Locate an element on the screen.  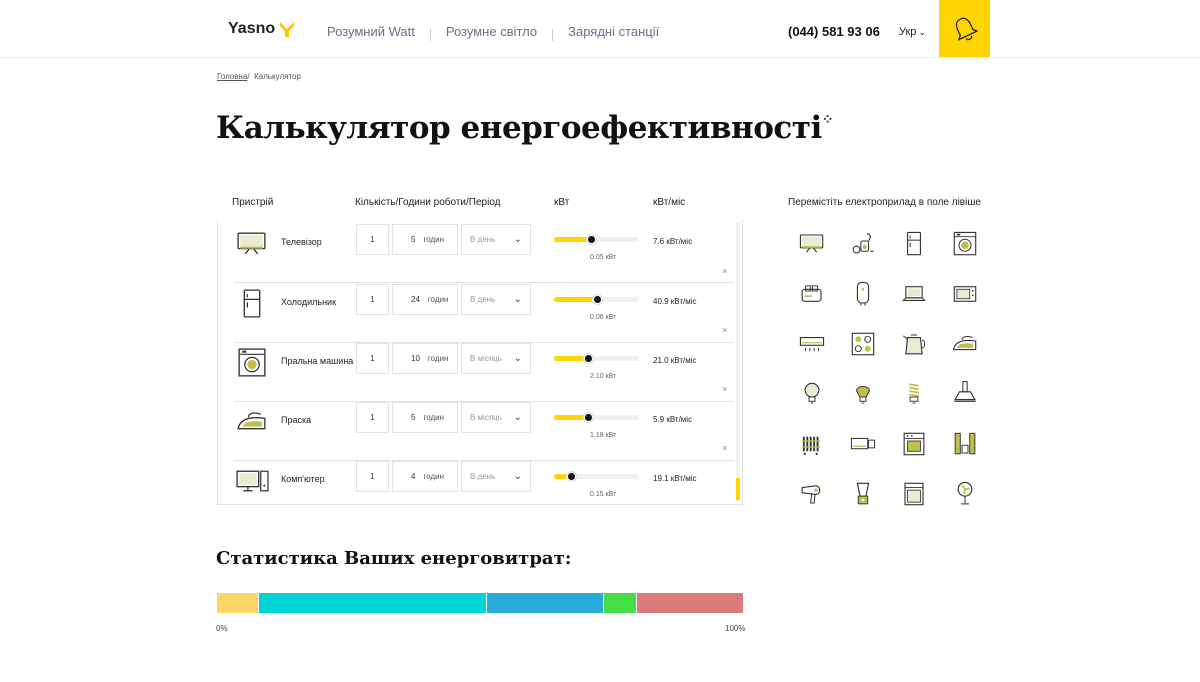
hours-value: 10 is located at coordinates (415, 358).